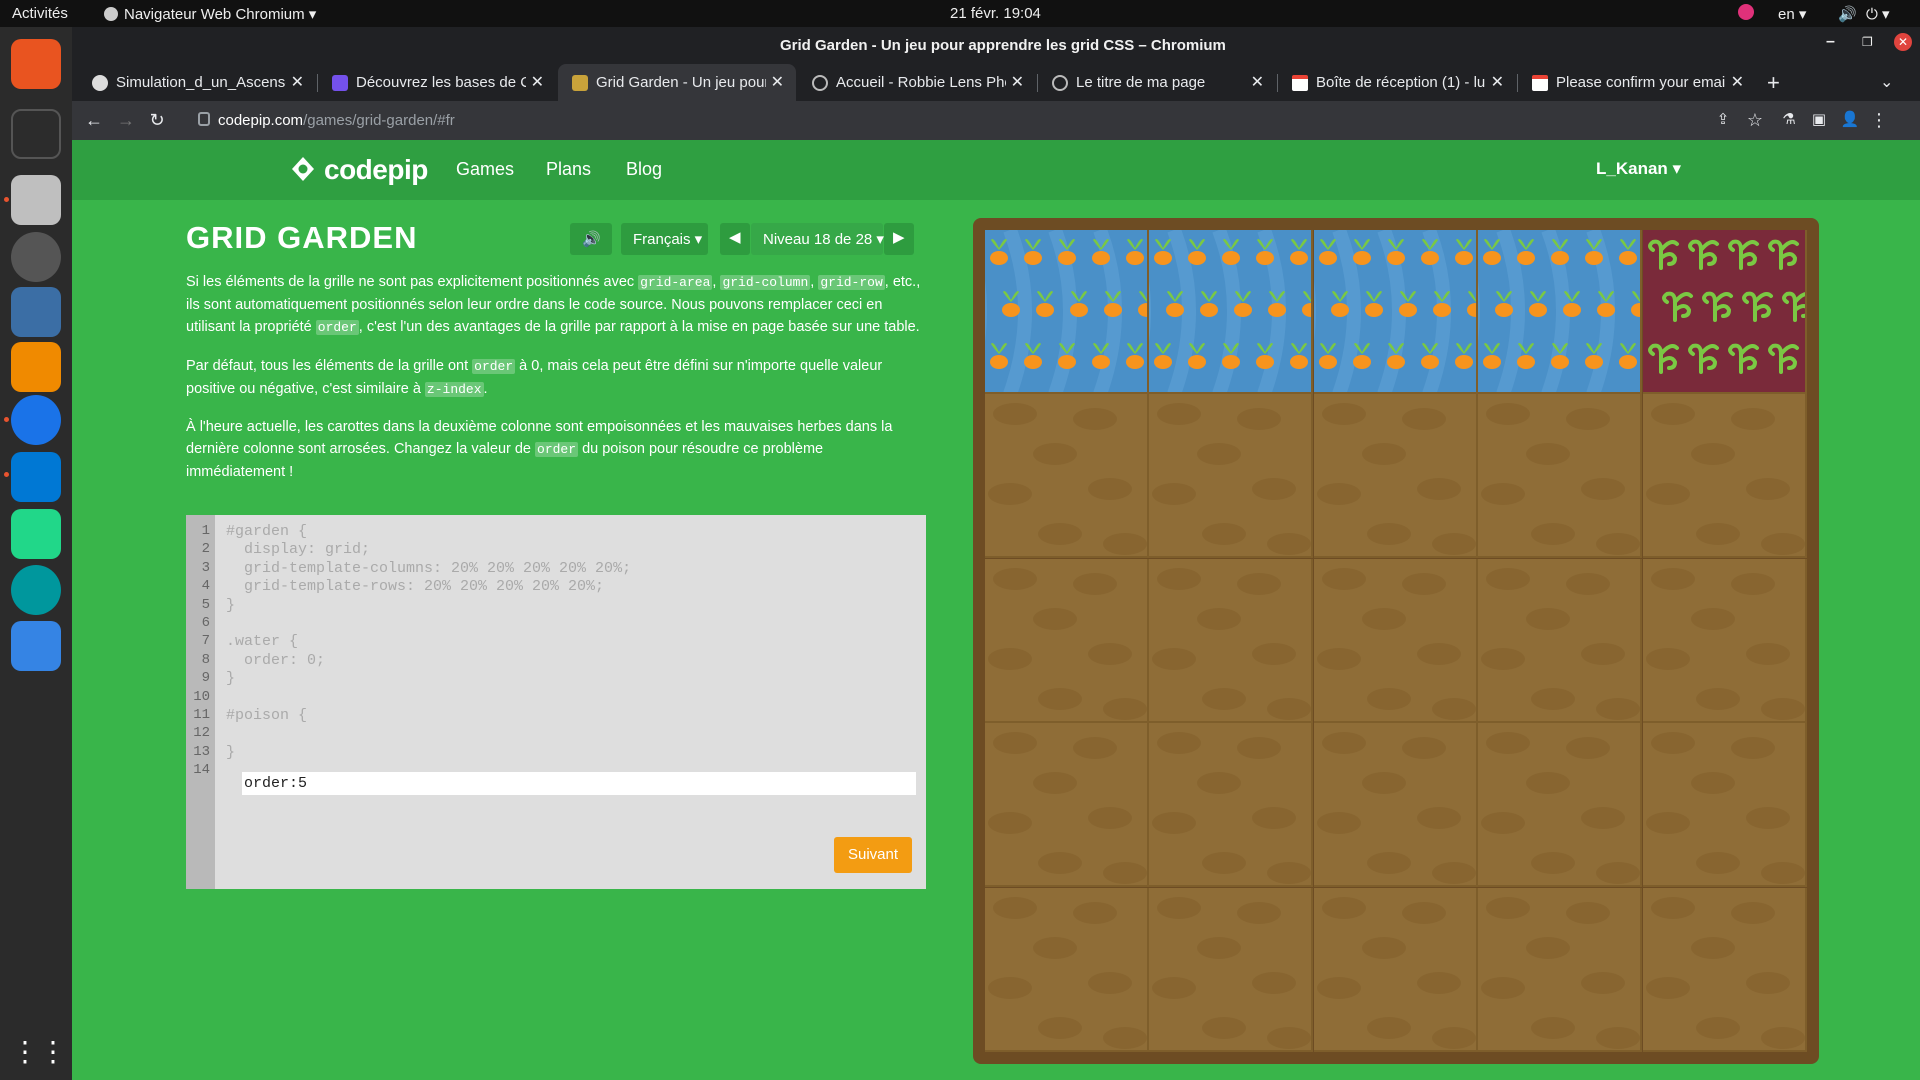 The image size is (1920, 1080). I want to click on reload-icon: ↻, so click(157, 120).